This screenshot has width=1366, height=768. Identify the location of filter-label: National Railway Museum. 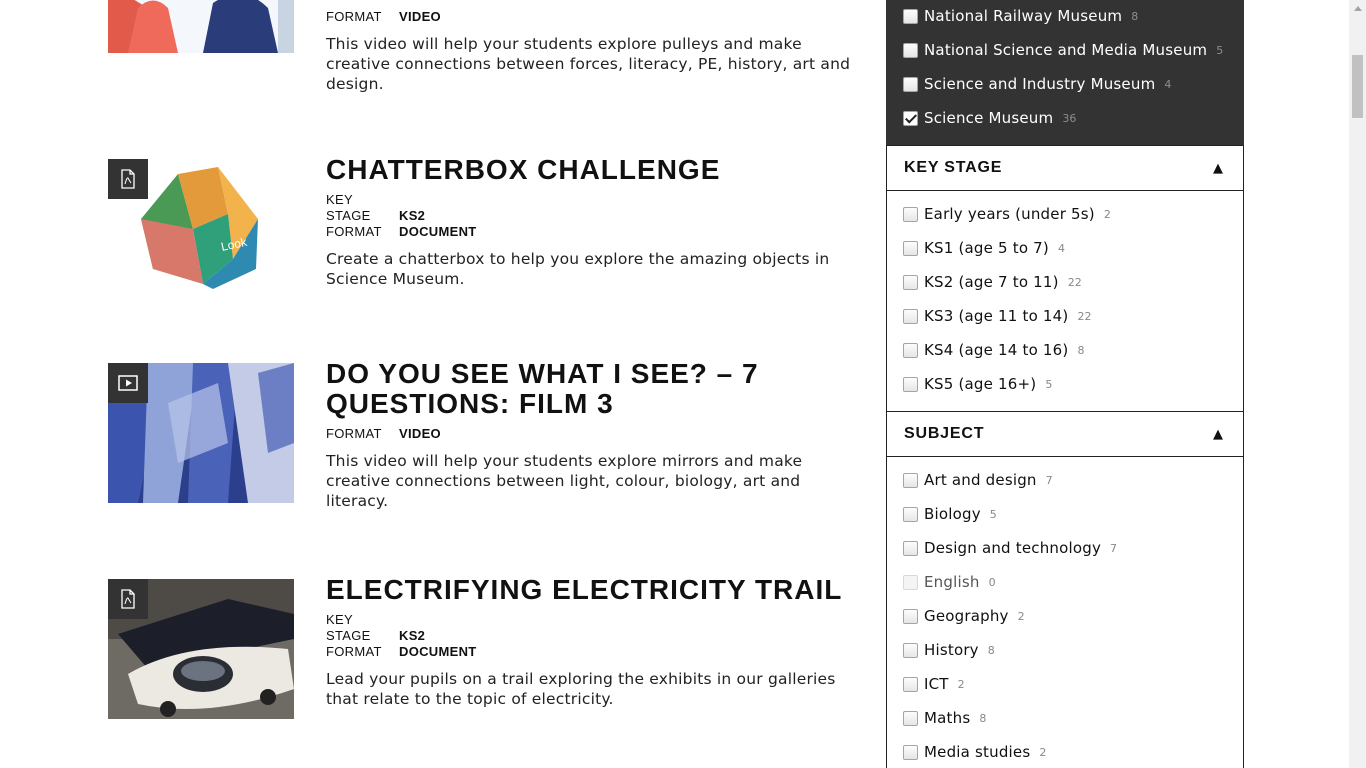
(1023, 16).